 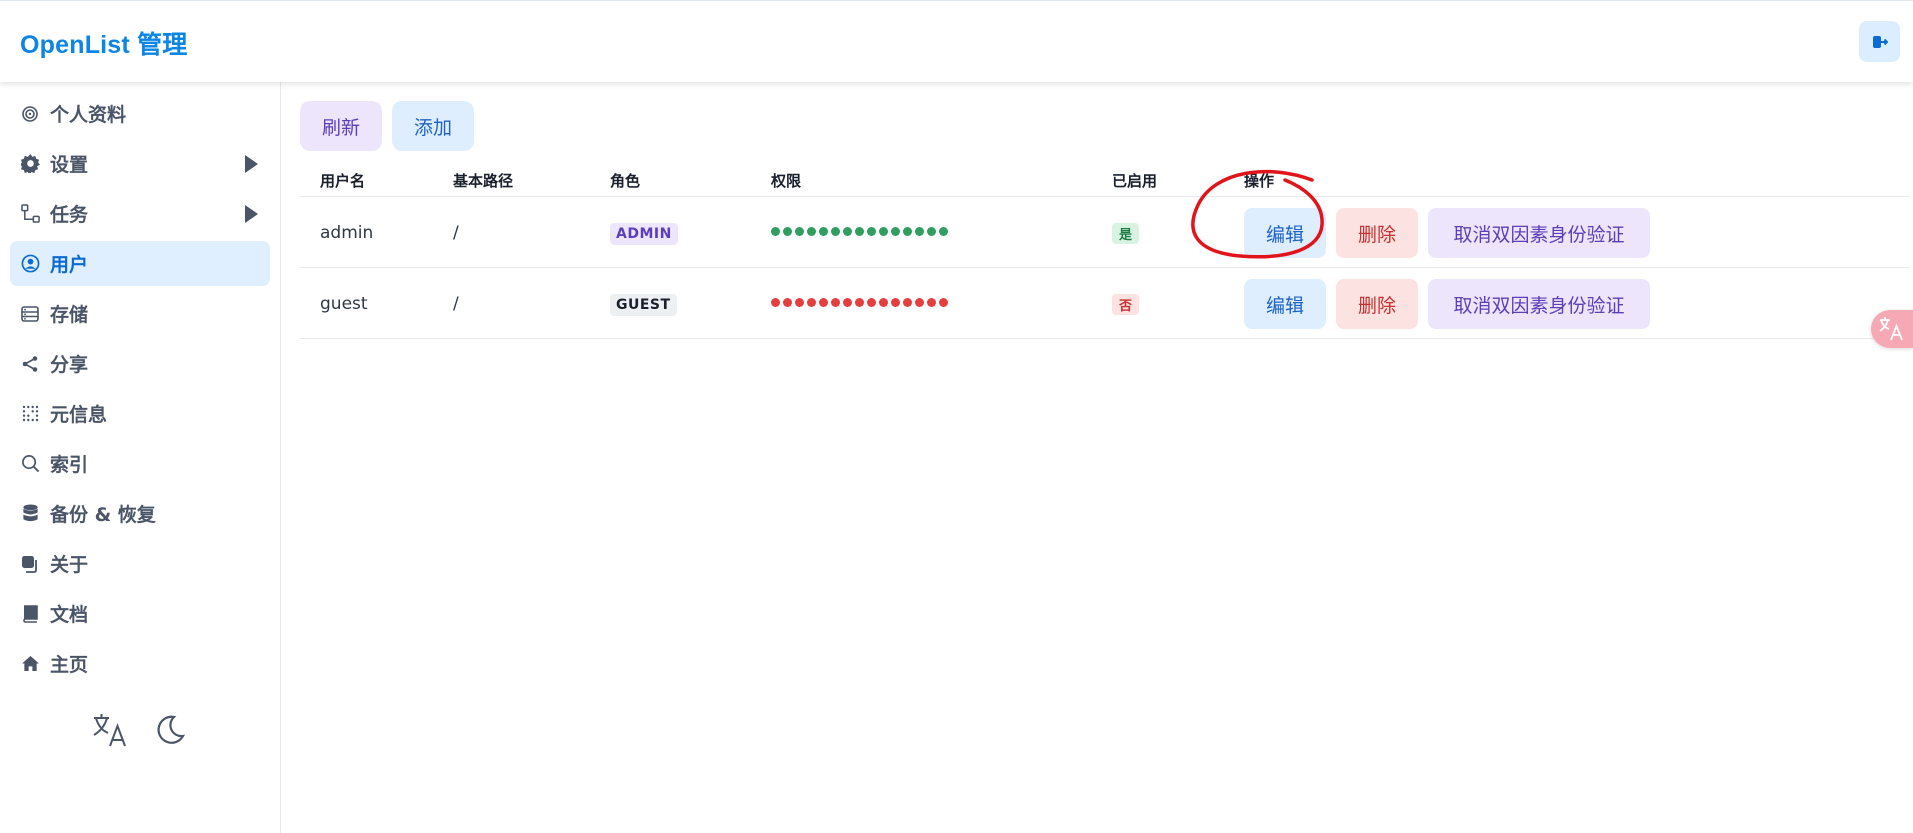 What do you see at coordinates (786, 181) in the screenshot?
I see `column-header-permissions: 权限` at bounding box center [786, 181].